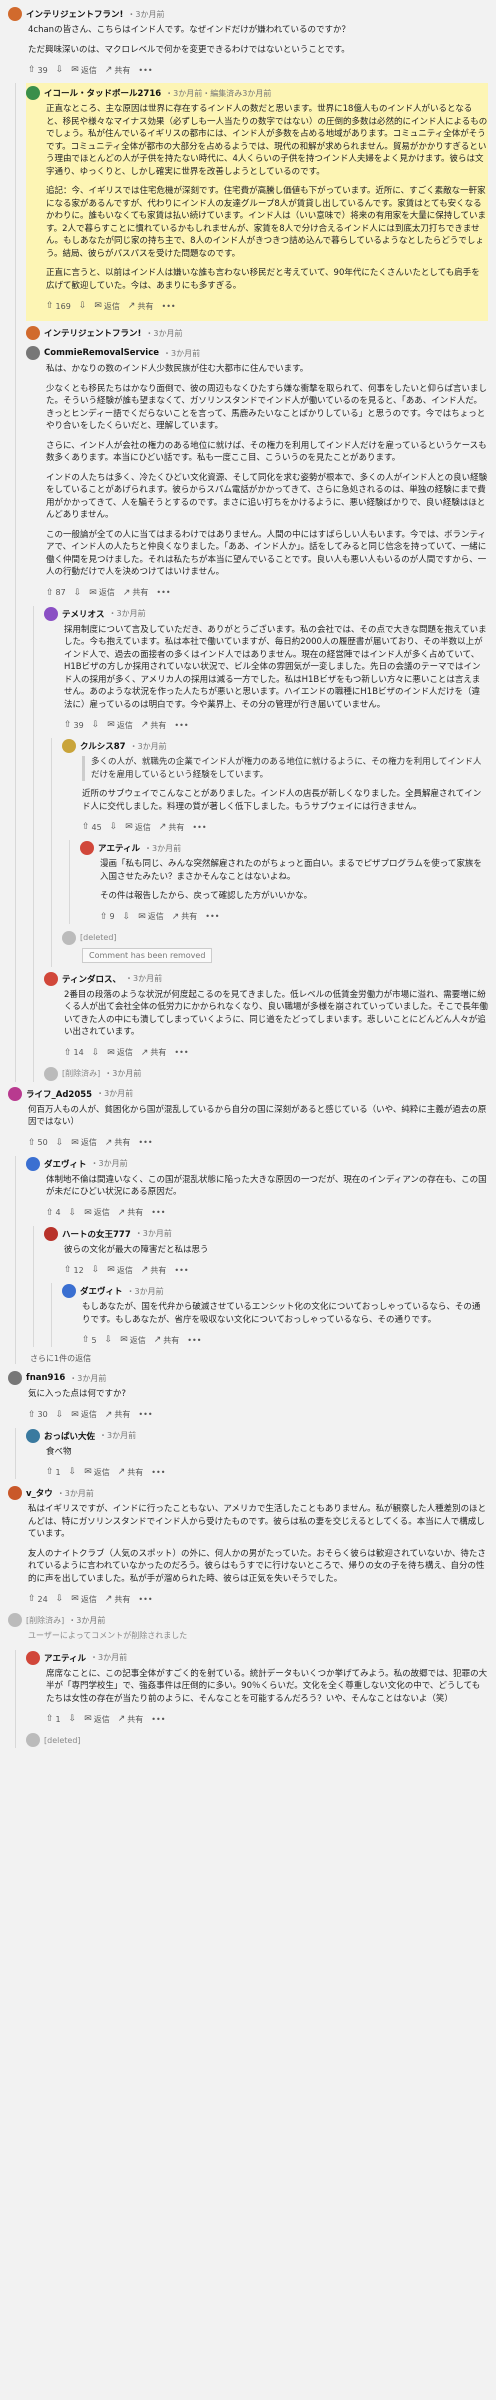  I want to click on comment-author: v_タウ, so click(39, 1493).